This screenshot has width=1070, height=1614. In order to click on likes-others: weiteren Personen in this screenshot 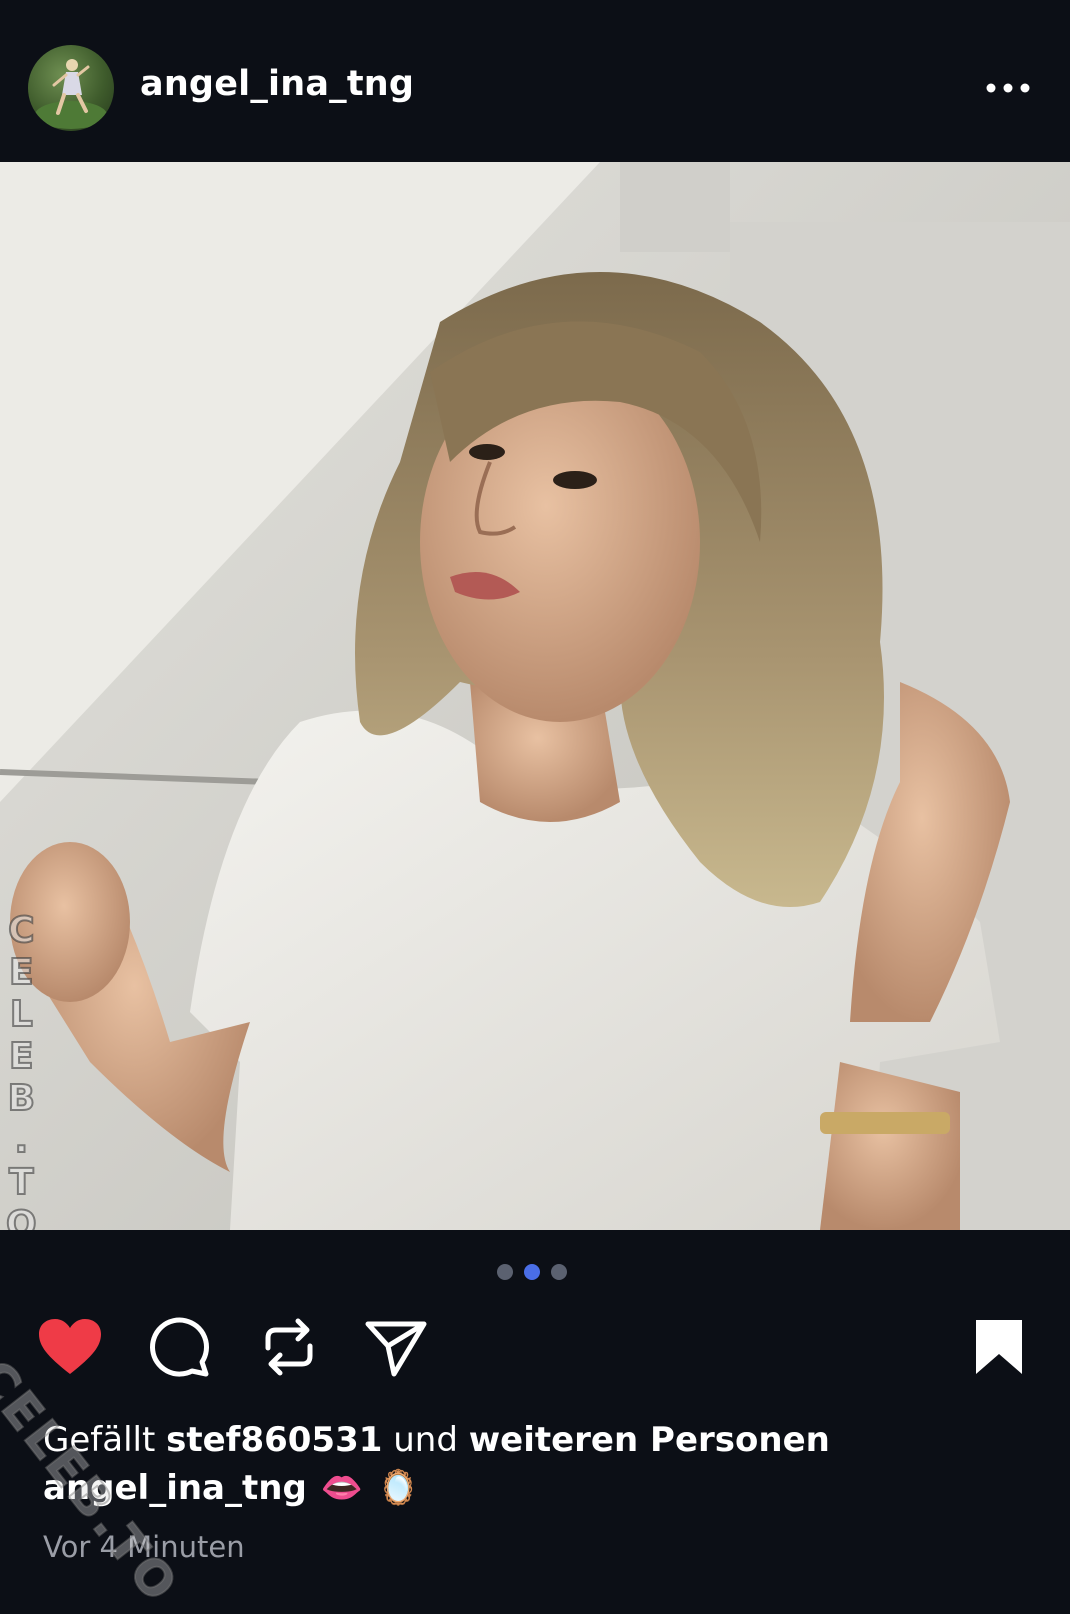, I will do `click(649, 1440)`.